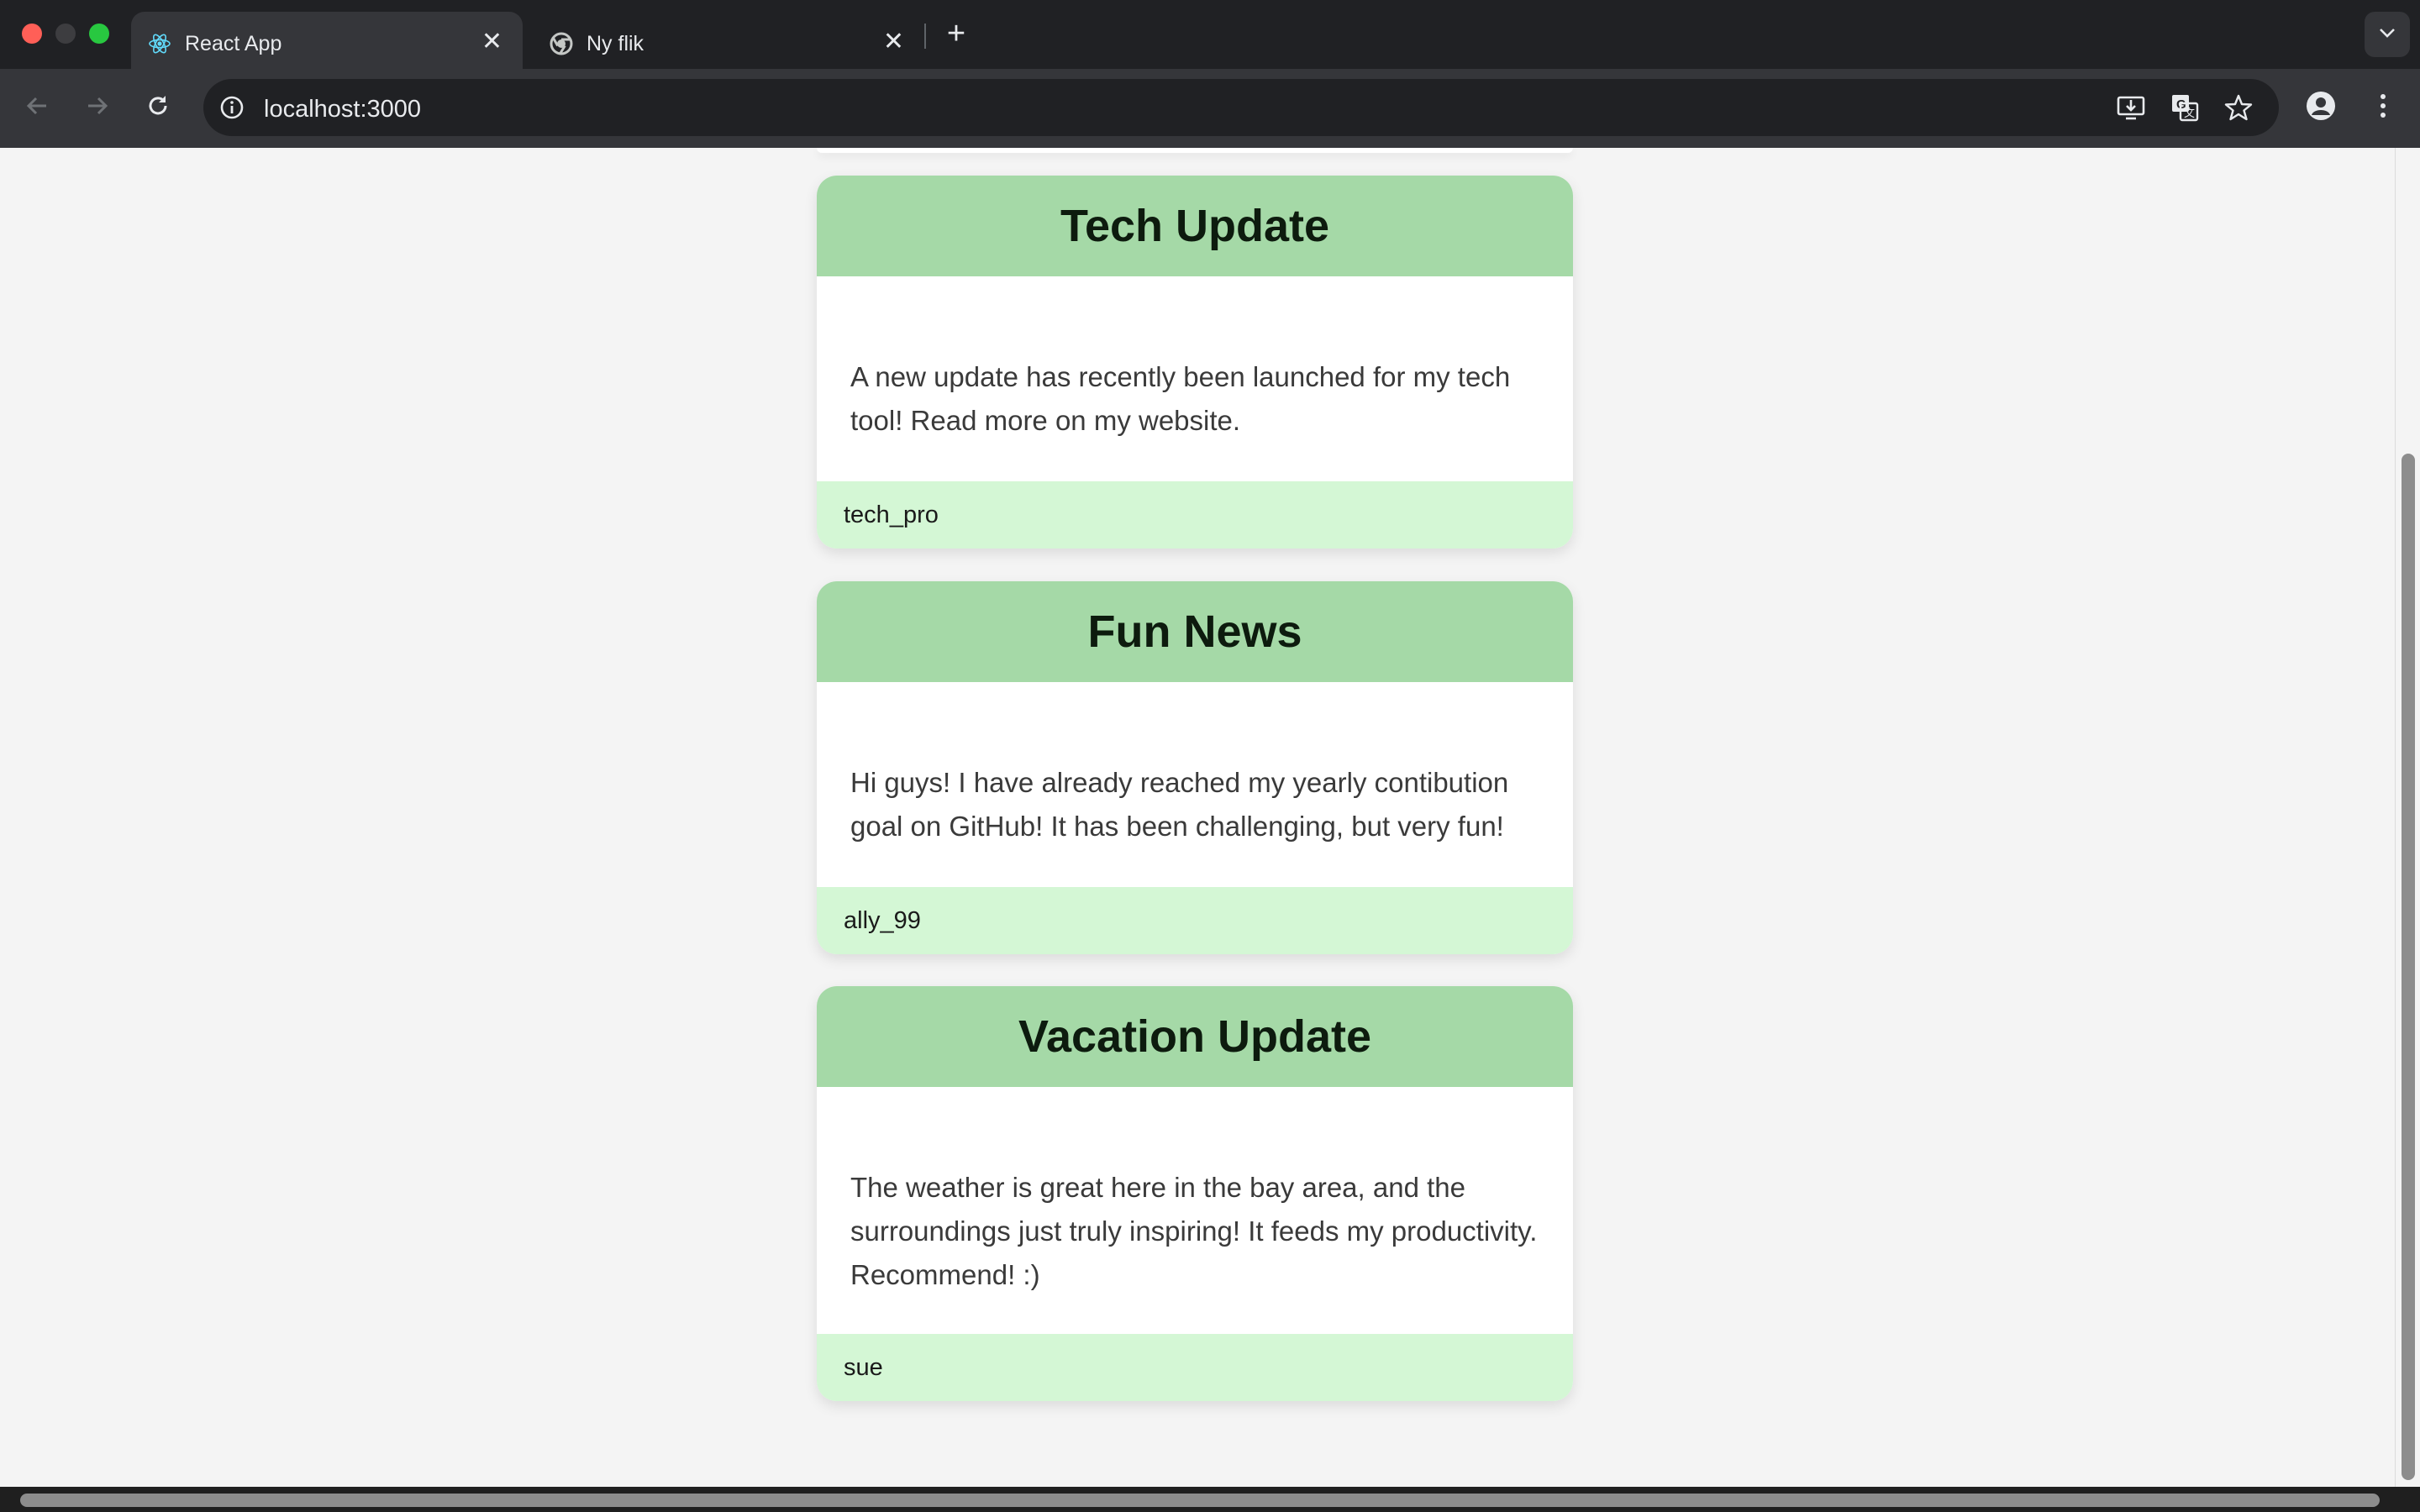 Image resolution: width=2420 pixels, height=1512 pixels. I want to click on chrome-icon, so click(561, 43).